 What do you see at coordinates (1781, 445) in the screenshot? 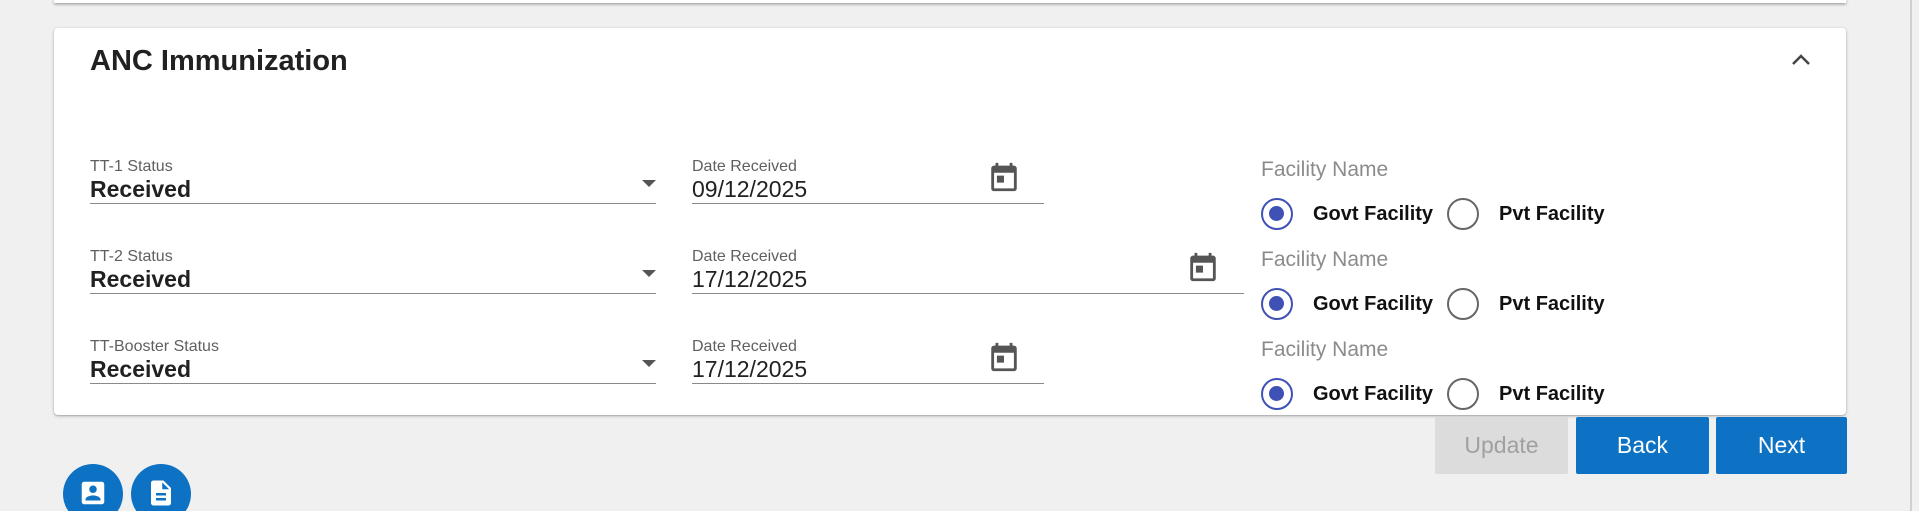
I see `next-button: Next` at bounding box center [1781, 445].